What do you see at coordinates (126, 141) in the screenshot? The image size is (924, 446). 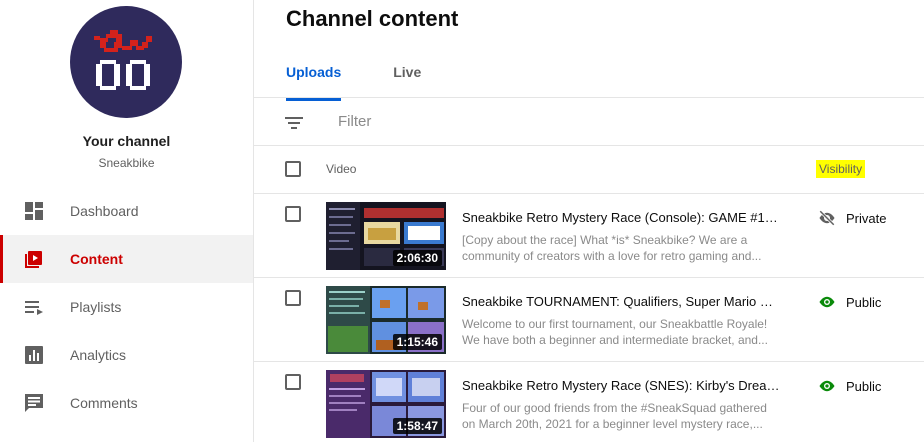 I see `channel-title: Your channel` at bounding box center [126, 141].